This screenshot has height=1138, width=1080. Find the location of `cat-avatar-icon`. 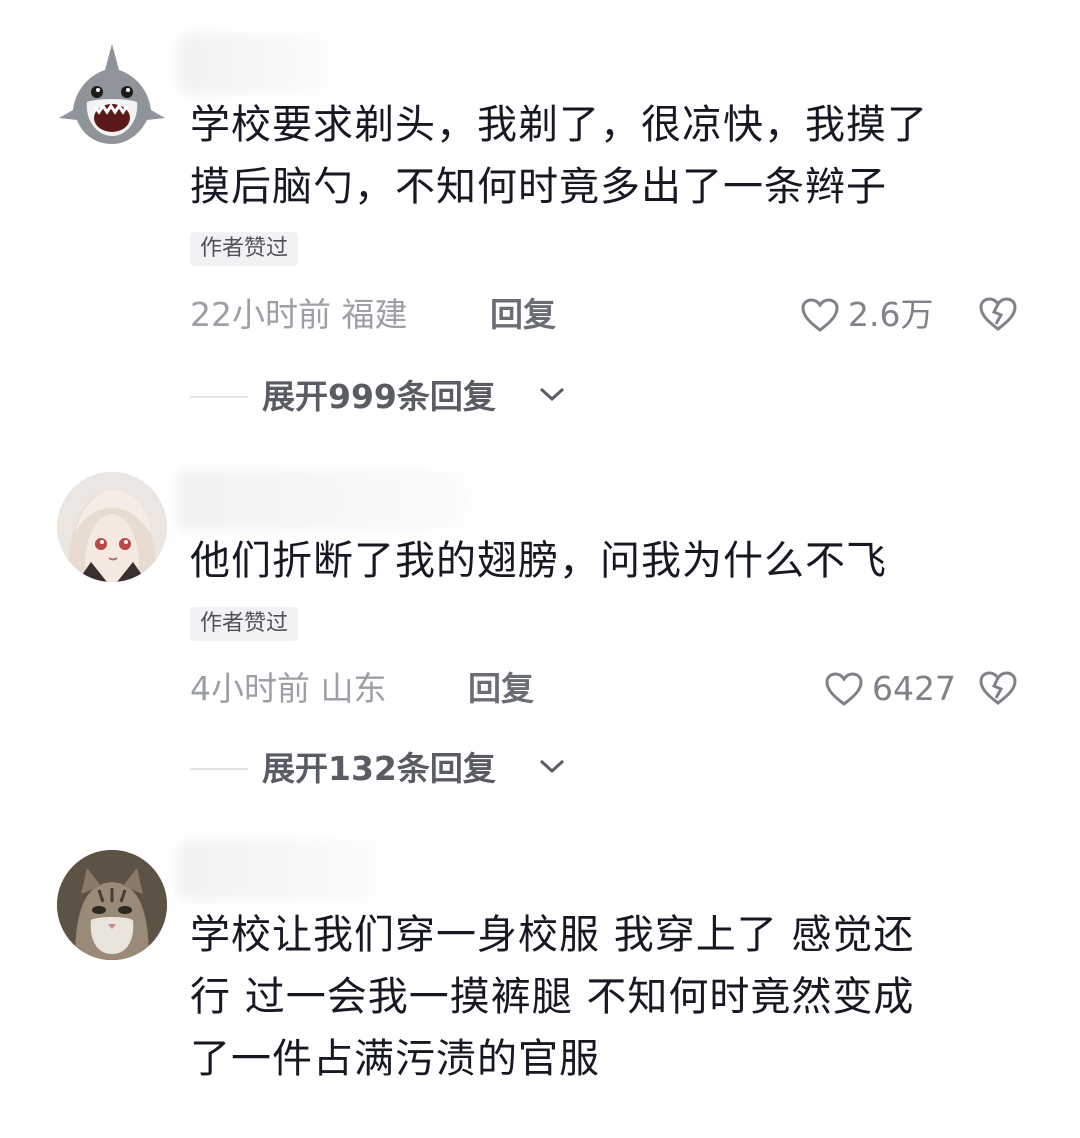

cat-avatar-icon is located at coordinates (112, 905).